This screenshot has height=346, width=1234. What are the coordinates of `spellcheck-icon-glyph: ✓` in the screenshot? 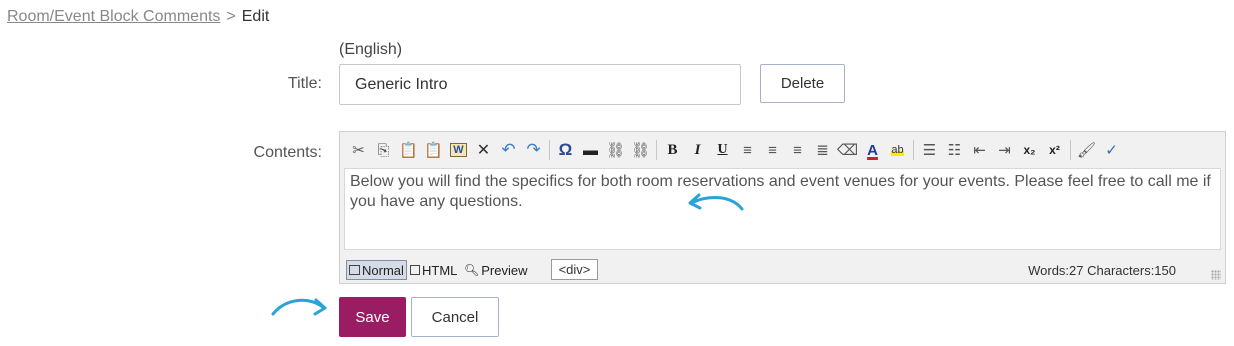 It's located at (1111, 150).